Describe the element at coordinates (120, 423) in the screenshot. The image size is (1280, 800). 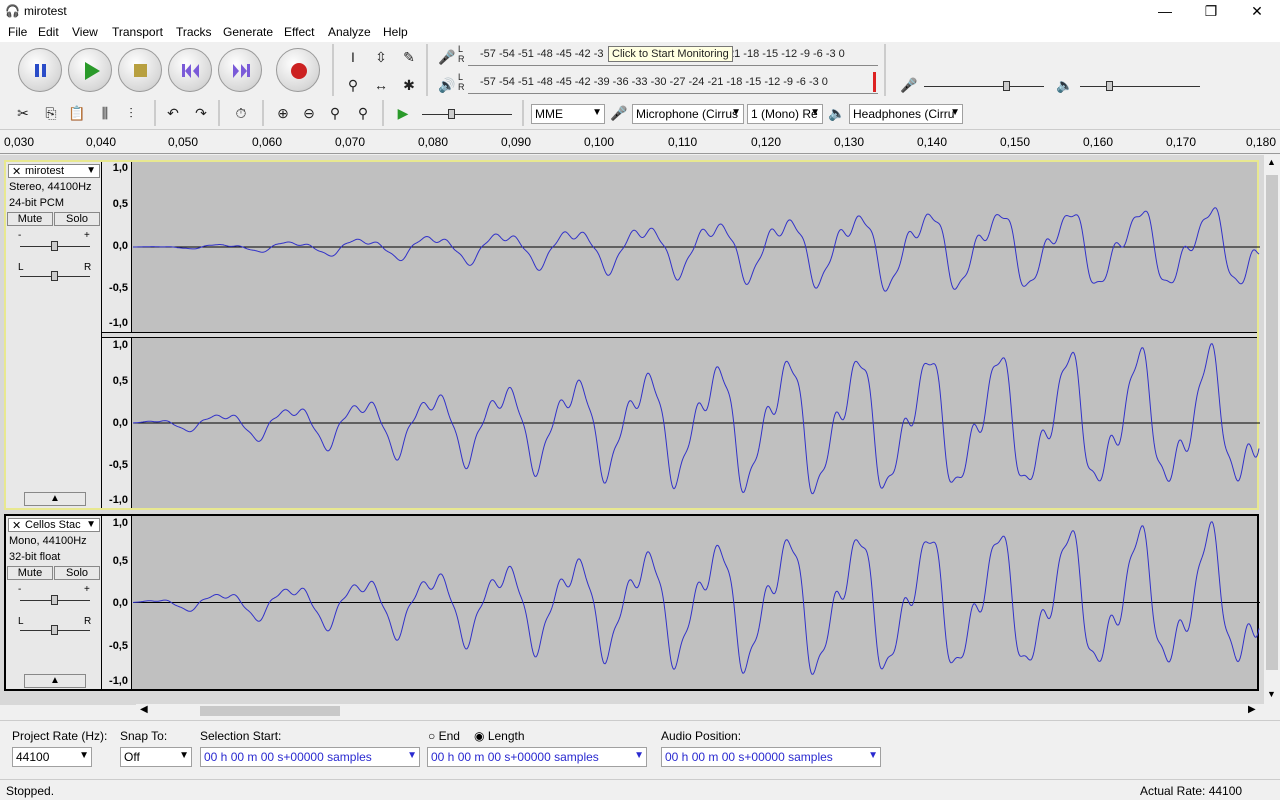
I see `scale-label: 0,0` at that location.